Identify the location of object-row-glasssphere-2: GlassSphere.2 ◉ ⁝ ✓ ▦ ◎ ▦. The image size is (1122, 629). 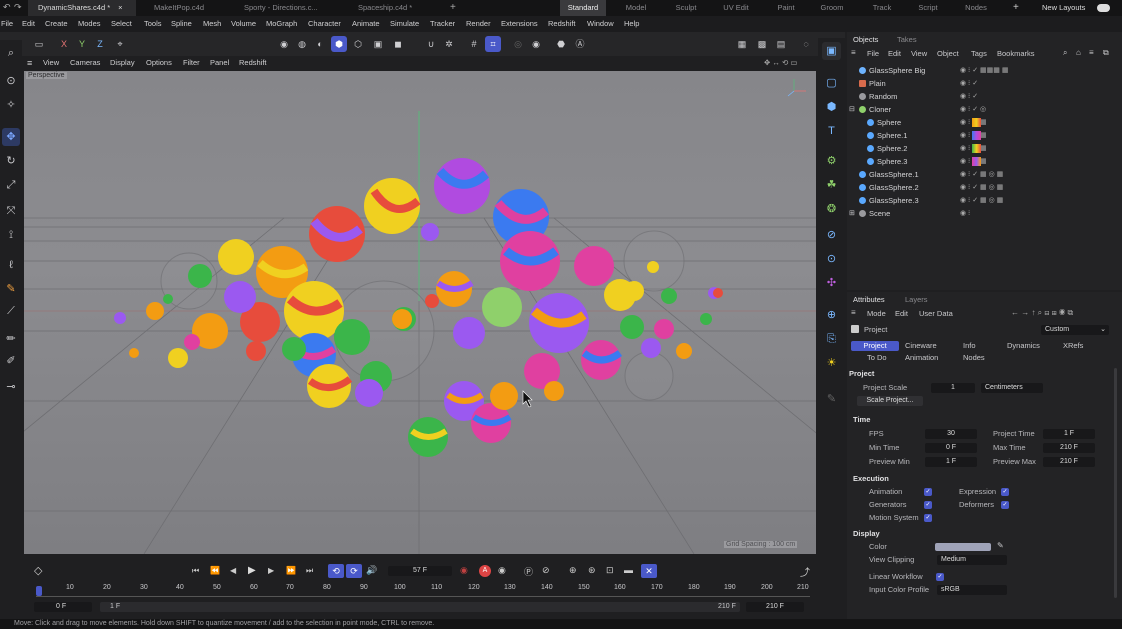
(984, 187).